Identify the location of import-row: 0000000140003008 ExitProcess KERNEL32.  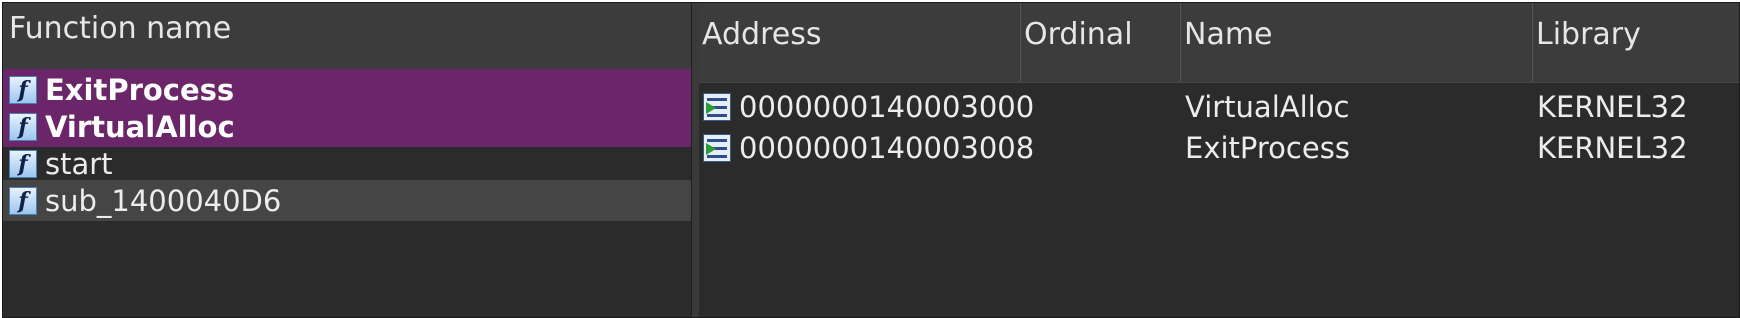
(1219, 148).